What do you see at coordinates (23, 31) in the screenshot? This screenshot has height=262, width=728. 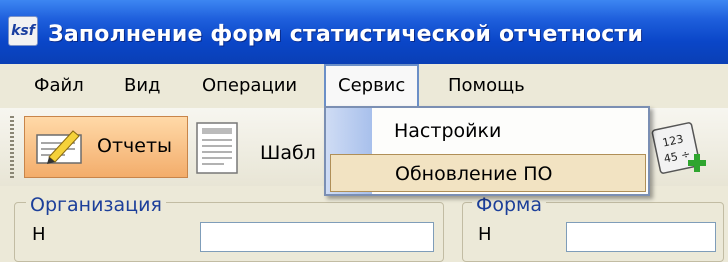 I see `app-icon: ksf` at bounding box center [23, 31].